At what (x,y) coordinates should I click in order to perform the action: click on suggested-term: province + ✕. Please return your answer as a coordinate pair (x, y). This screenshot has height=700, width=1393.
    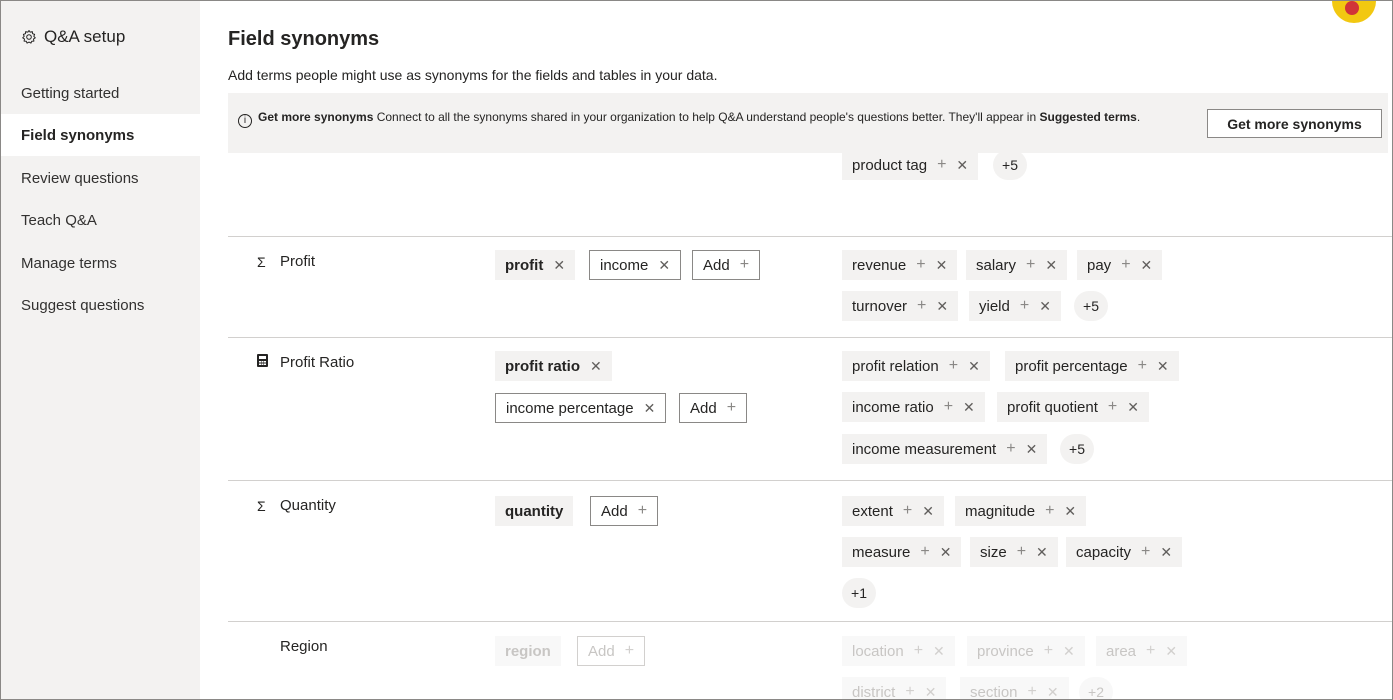
    Looking at the image, I should click on (1026, 651).